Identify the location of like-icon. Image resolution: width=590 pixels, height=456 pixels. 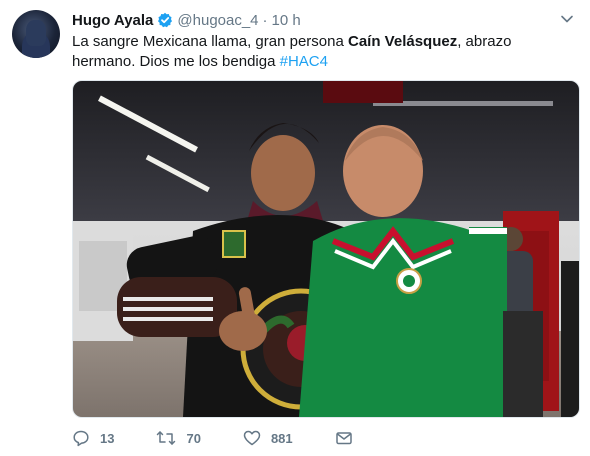
(252, 438).